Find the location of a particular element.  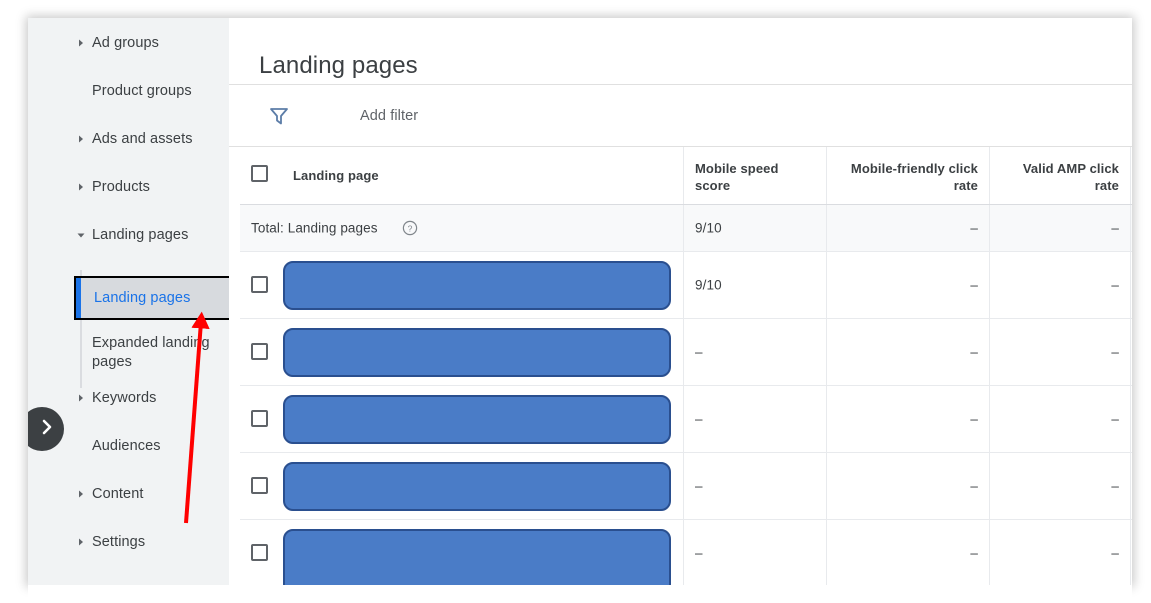

header-cell-mobile-speed-score: Mobile speed score is located at coordinates (754, 175).